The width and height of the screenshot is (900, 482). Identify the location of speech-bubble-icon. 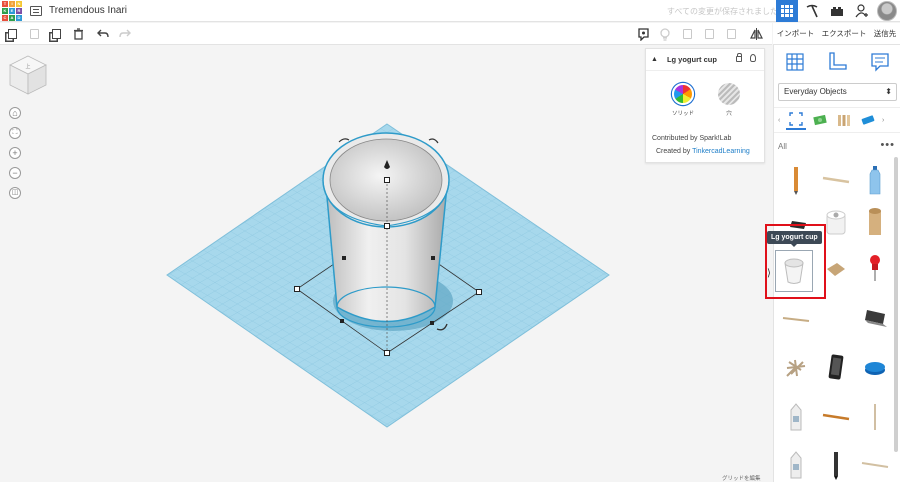
(643, 34).